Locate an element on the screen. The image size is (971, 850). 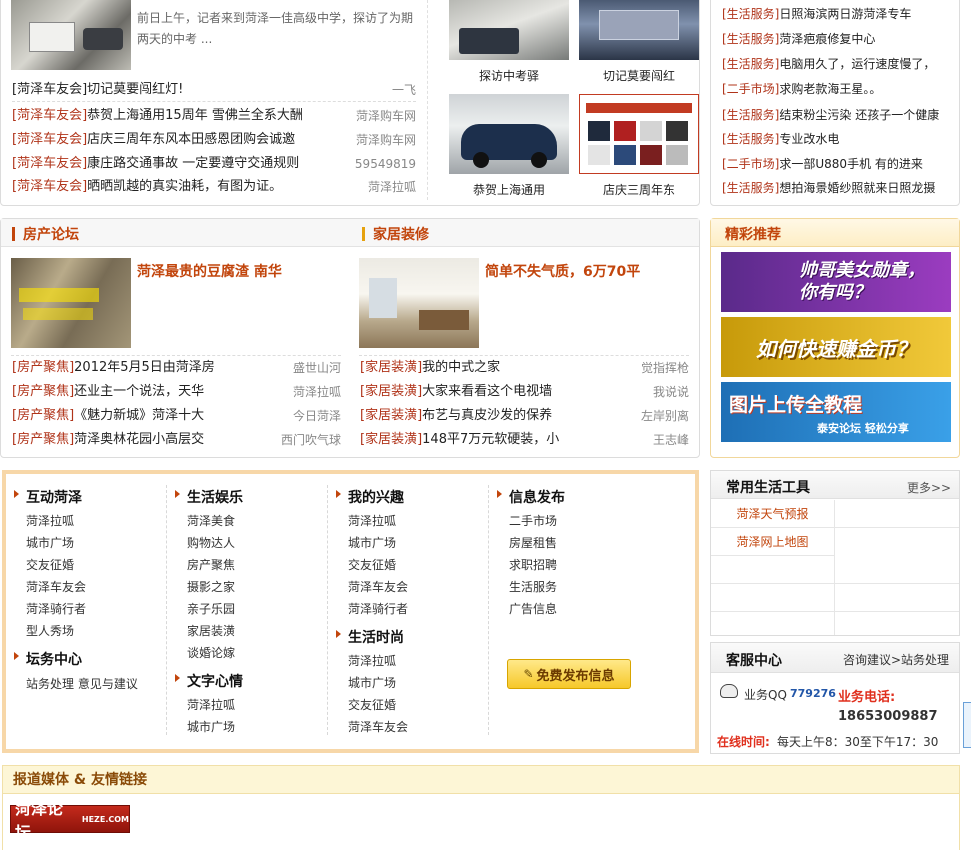
news-title: 菏泽奥林花园小高层交 is located at coordinates (139, 439).